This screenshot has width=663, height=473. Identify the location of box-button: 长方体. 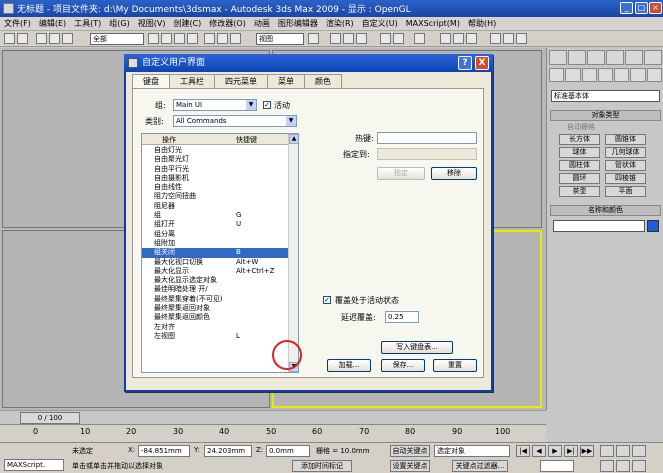
(579, 139).